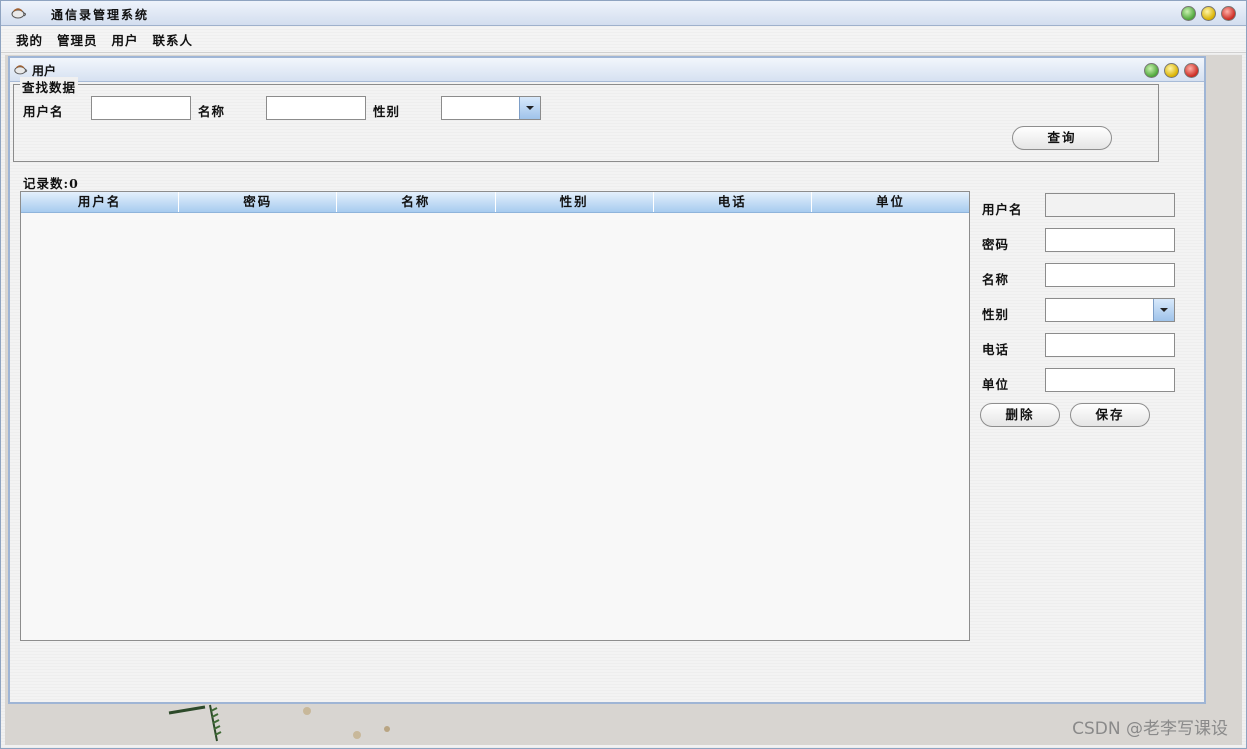 This screenshot has width=1247, height=749. What do you see at coordinates (43, 111) in the screenshot?
I see `search-username-label: 用户名` at bounding box center [43, 111].